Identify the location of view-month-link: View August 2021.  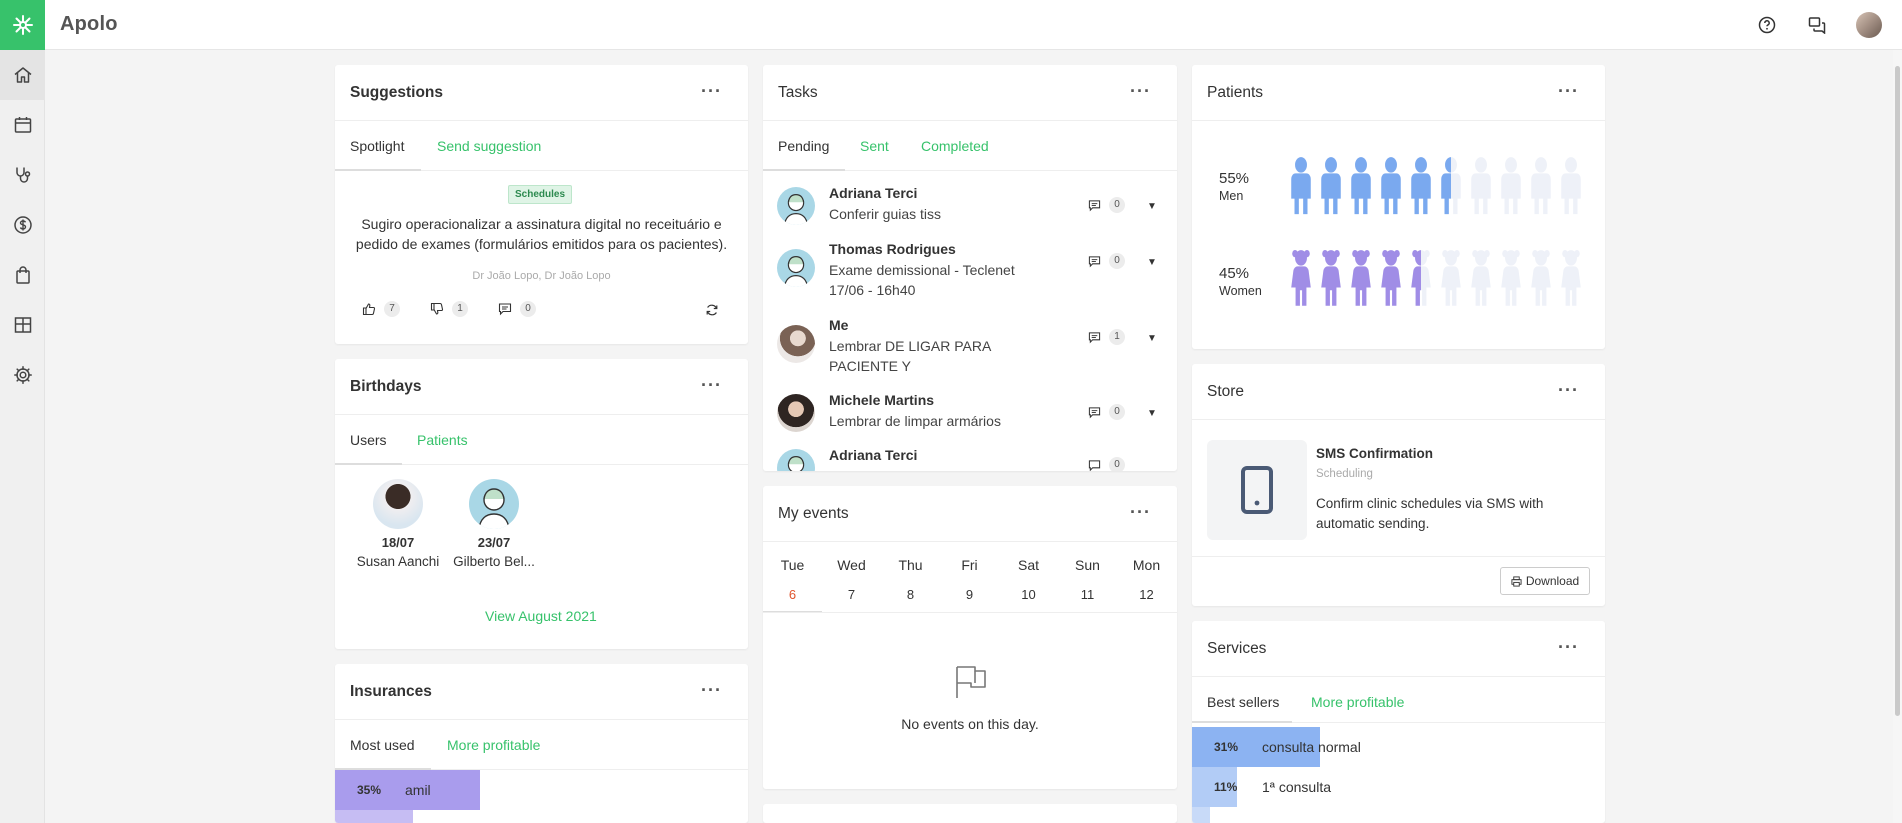
(541, 616).